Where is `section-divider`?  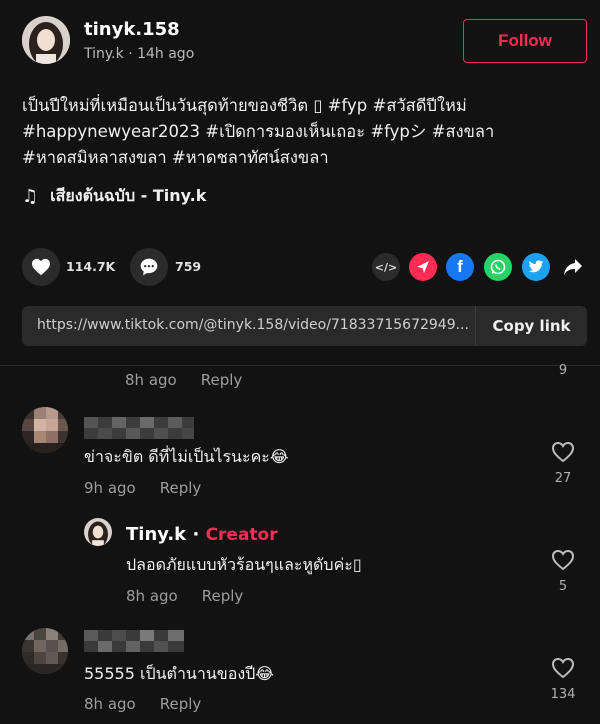
section-divider is located at coordinates (300, 365).